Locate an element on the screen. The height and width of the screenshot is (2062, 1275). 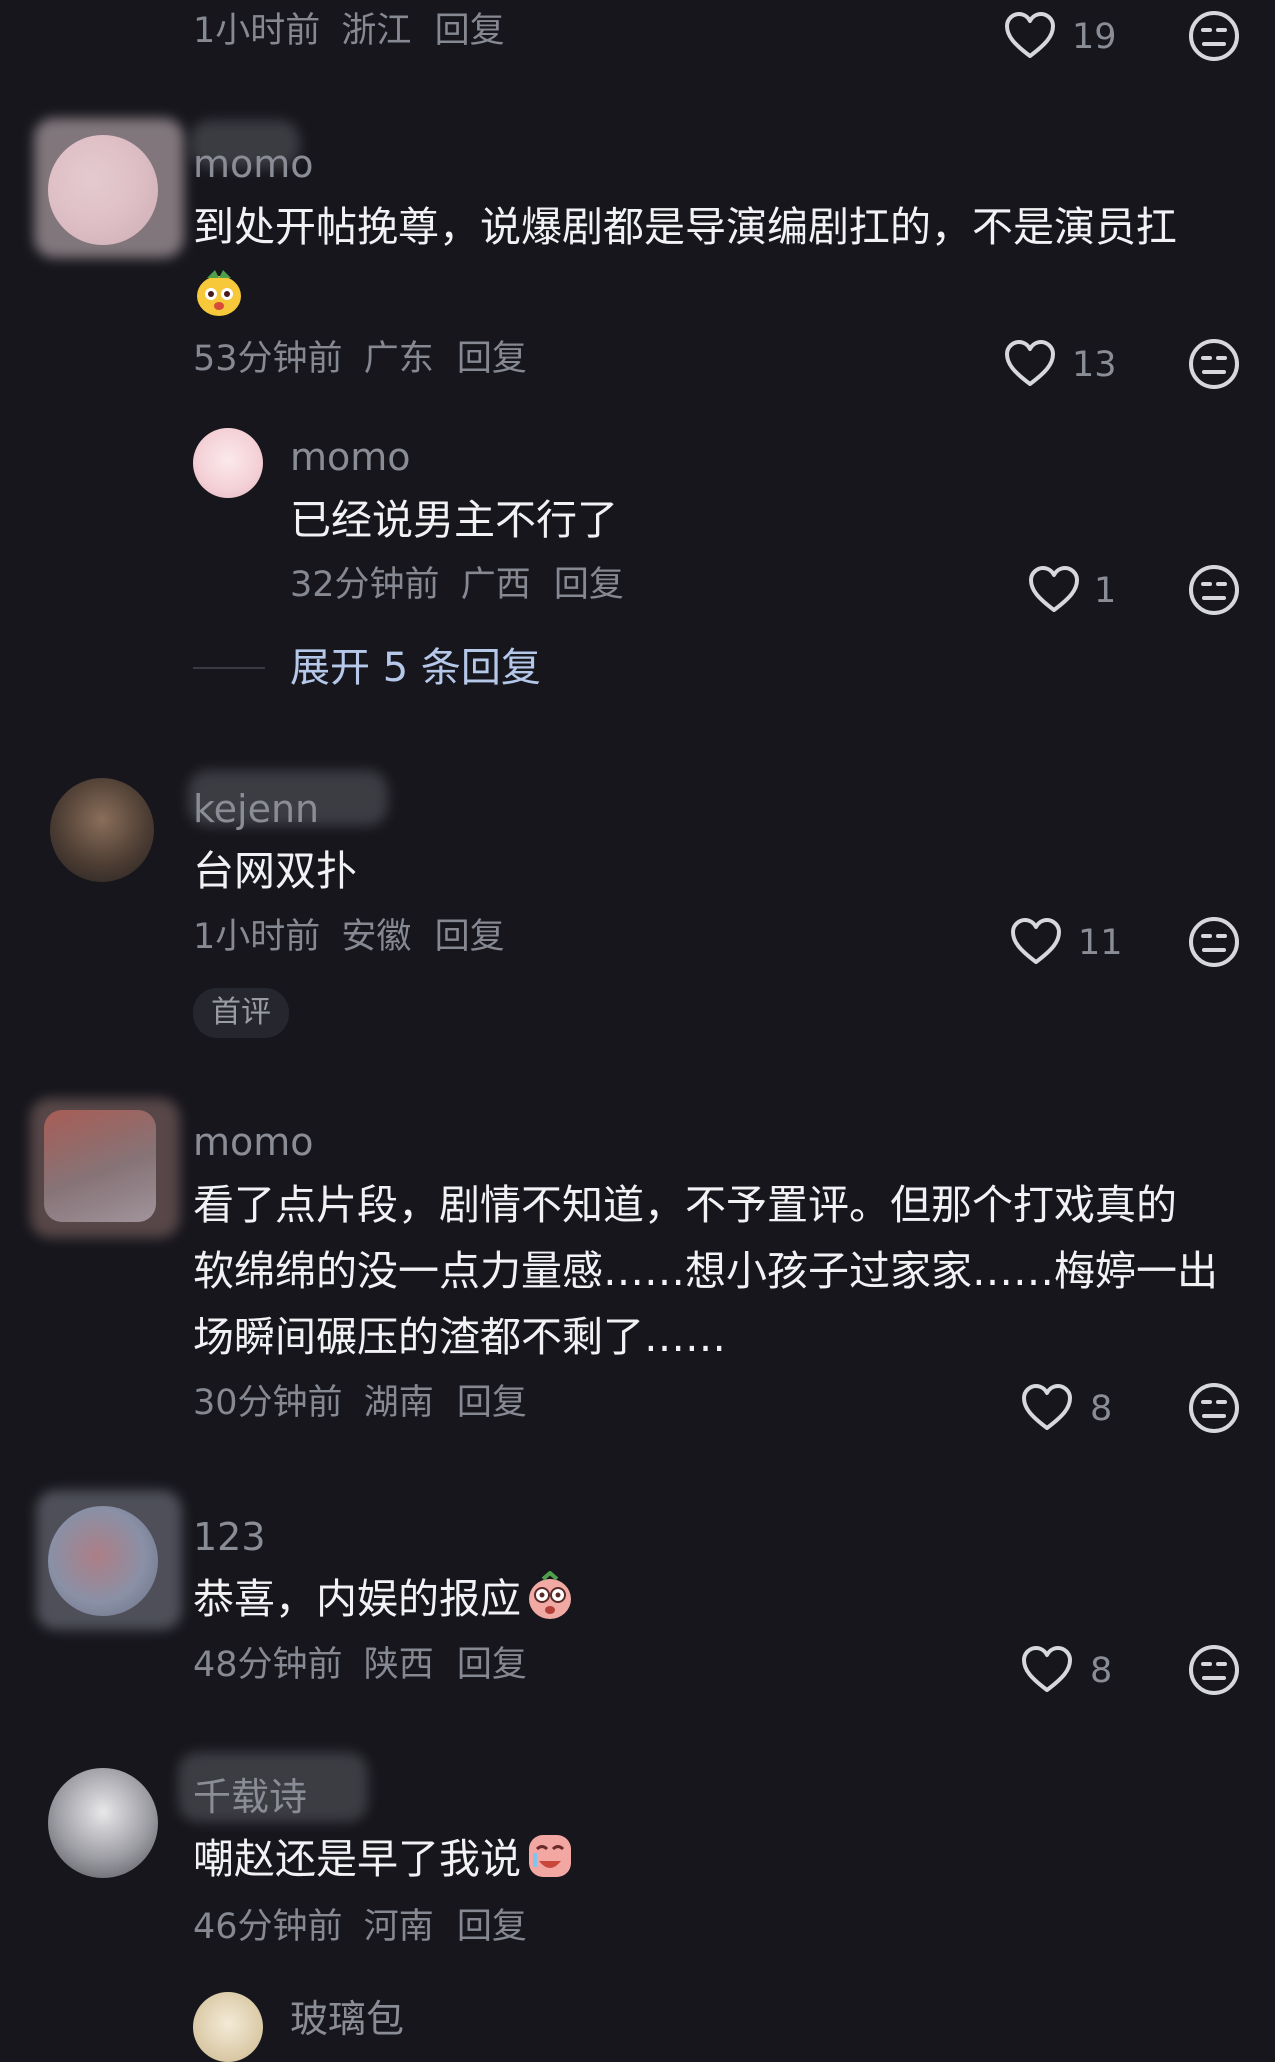
first-comment-badge: 首评 is located at coordinates (241, 1013).